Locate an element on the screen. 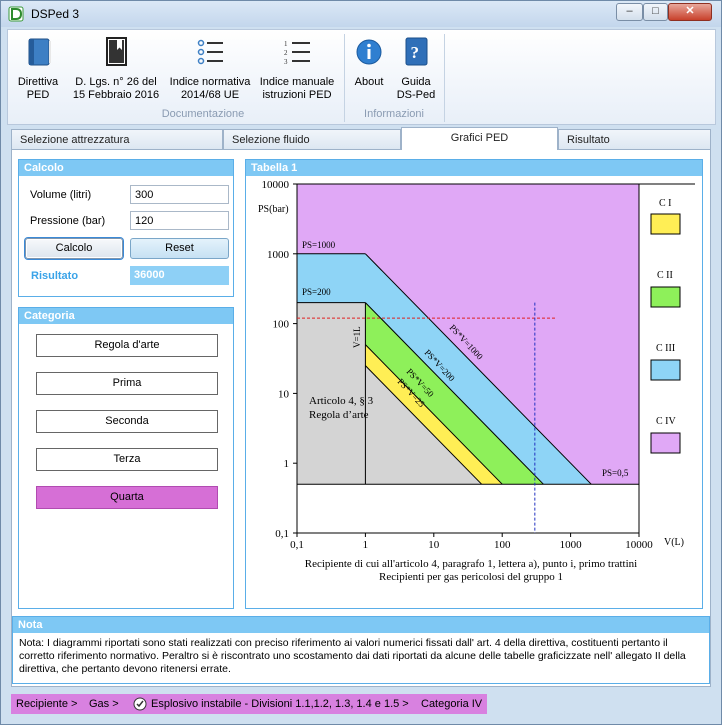 The image size is (722, 725). svg-text: 1 is located at coordinates (286, 44).